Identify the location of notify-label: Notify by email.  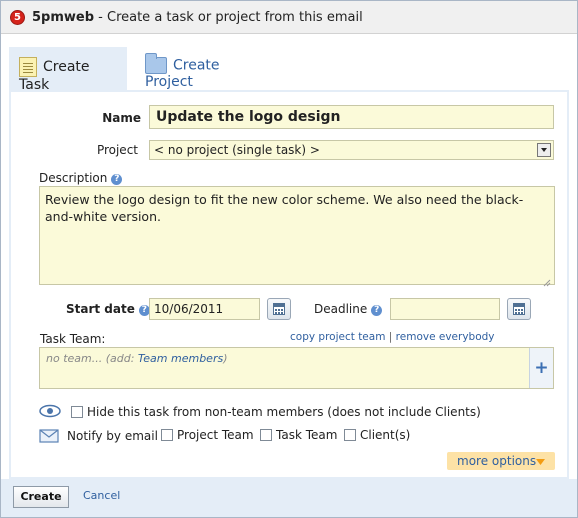
(112, 436).